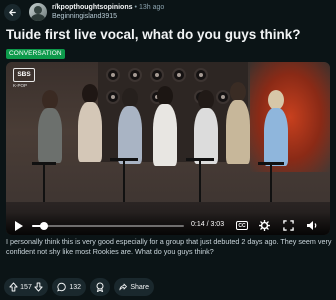 Image resolution: width=336 pixels, height=300 pixels. What do you see at coordinates (13, 287) in the screenshot?
I see `upvote-icon` at bounding box center [13, 287].